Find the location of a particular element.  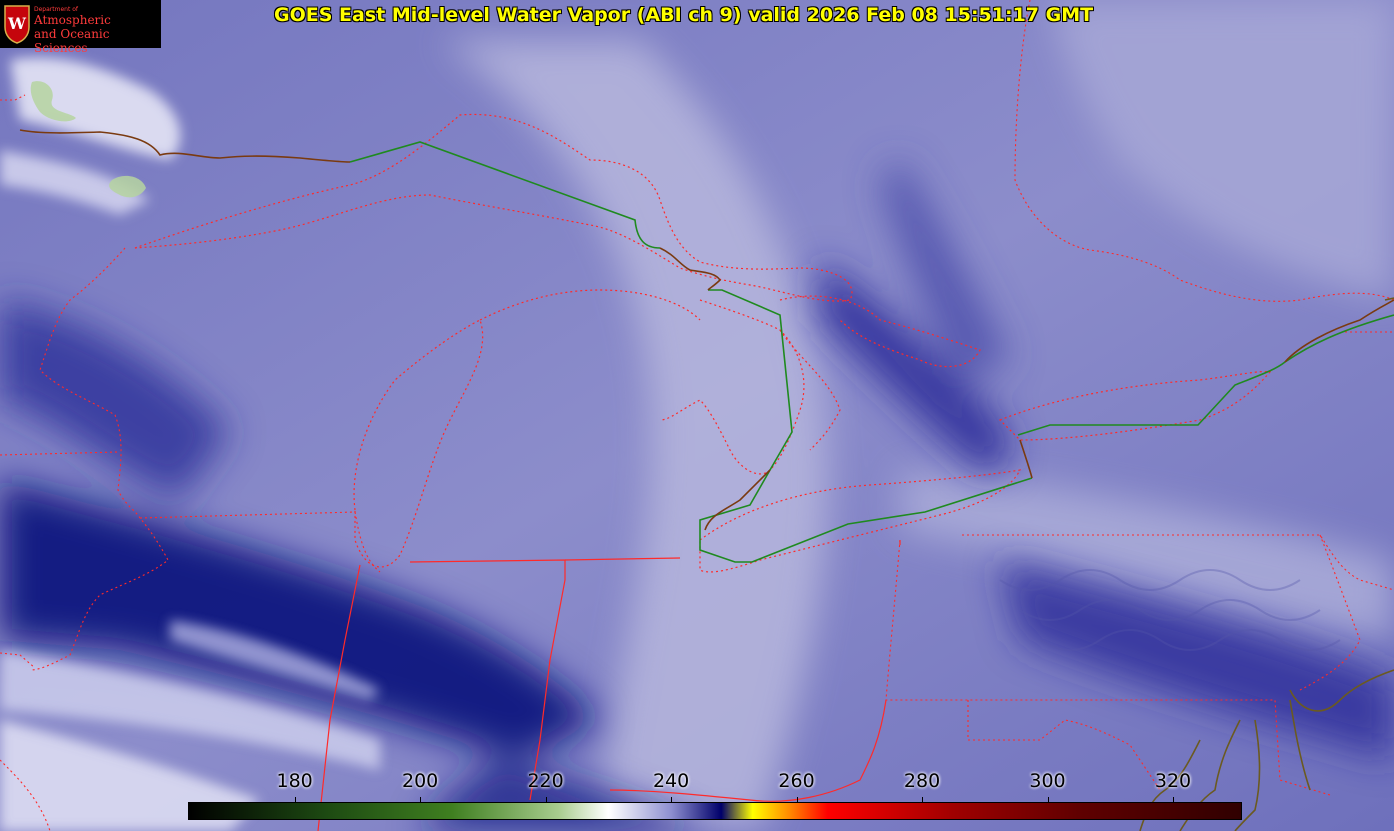

university-seal-icon: W is located at coordinates (17, 24).